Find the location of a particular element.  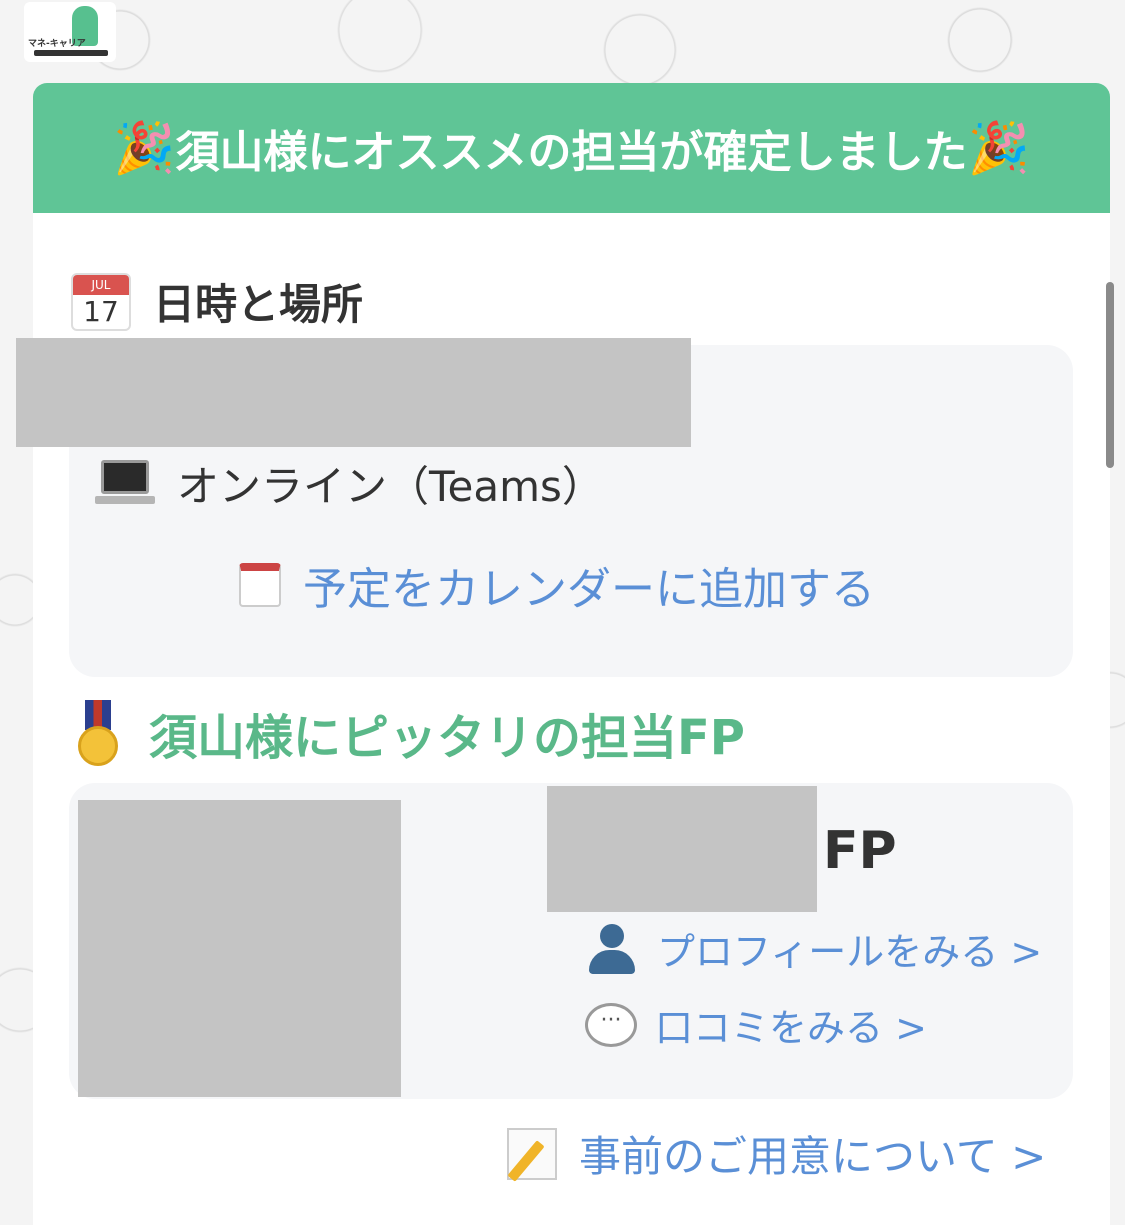

view-reviews-link: ··· 口コミをみる > is located at coordinates (756, 1024).